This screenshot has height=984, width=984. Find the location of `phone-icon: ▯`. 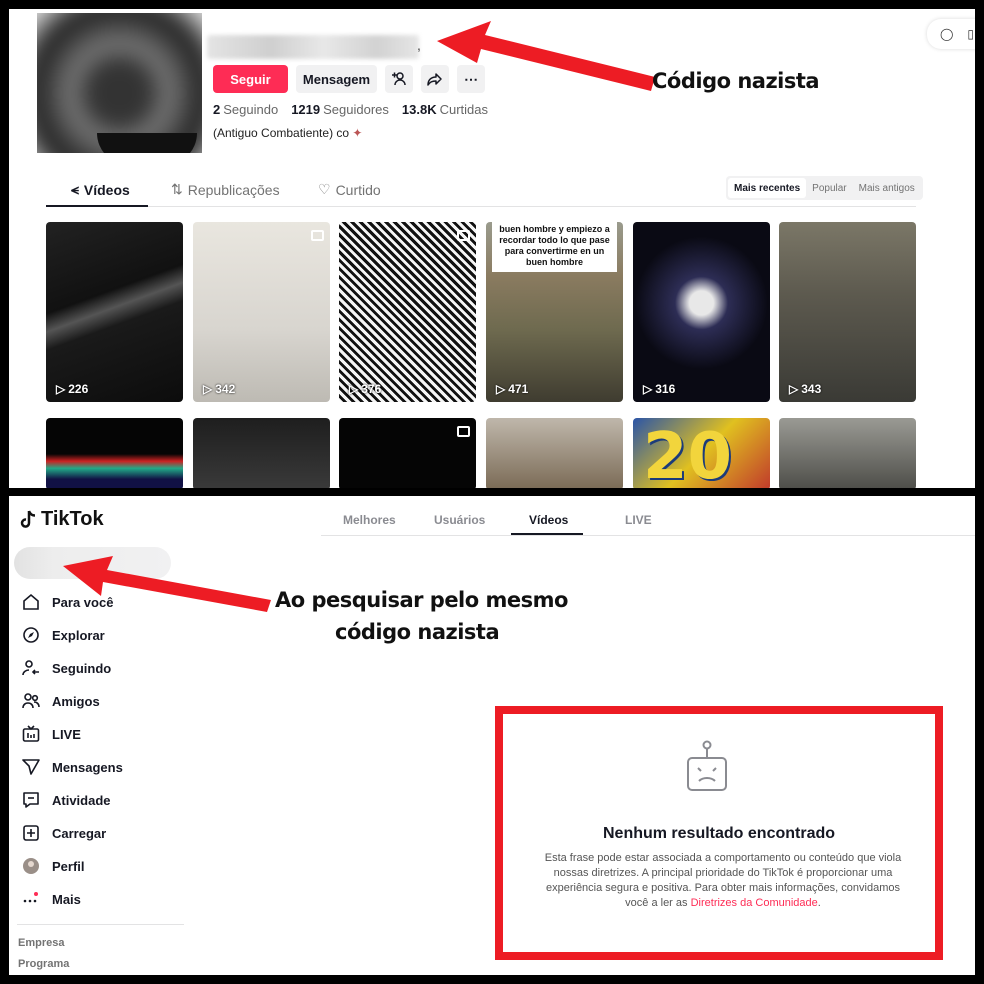

phone-icon: ▯ is located at coordinates (970, 34).